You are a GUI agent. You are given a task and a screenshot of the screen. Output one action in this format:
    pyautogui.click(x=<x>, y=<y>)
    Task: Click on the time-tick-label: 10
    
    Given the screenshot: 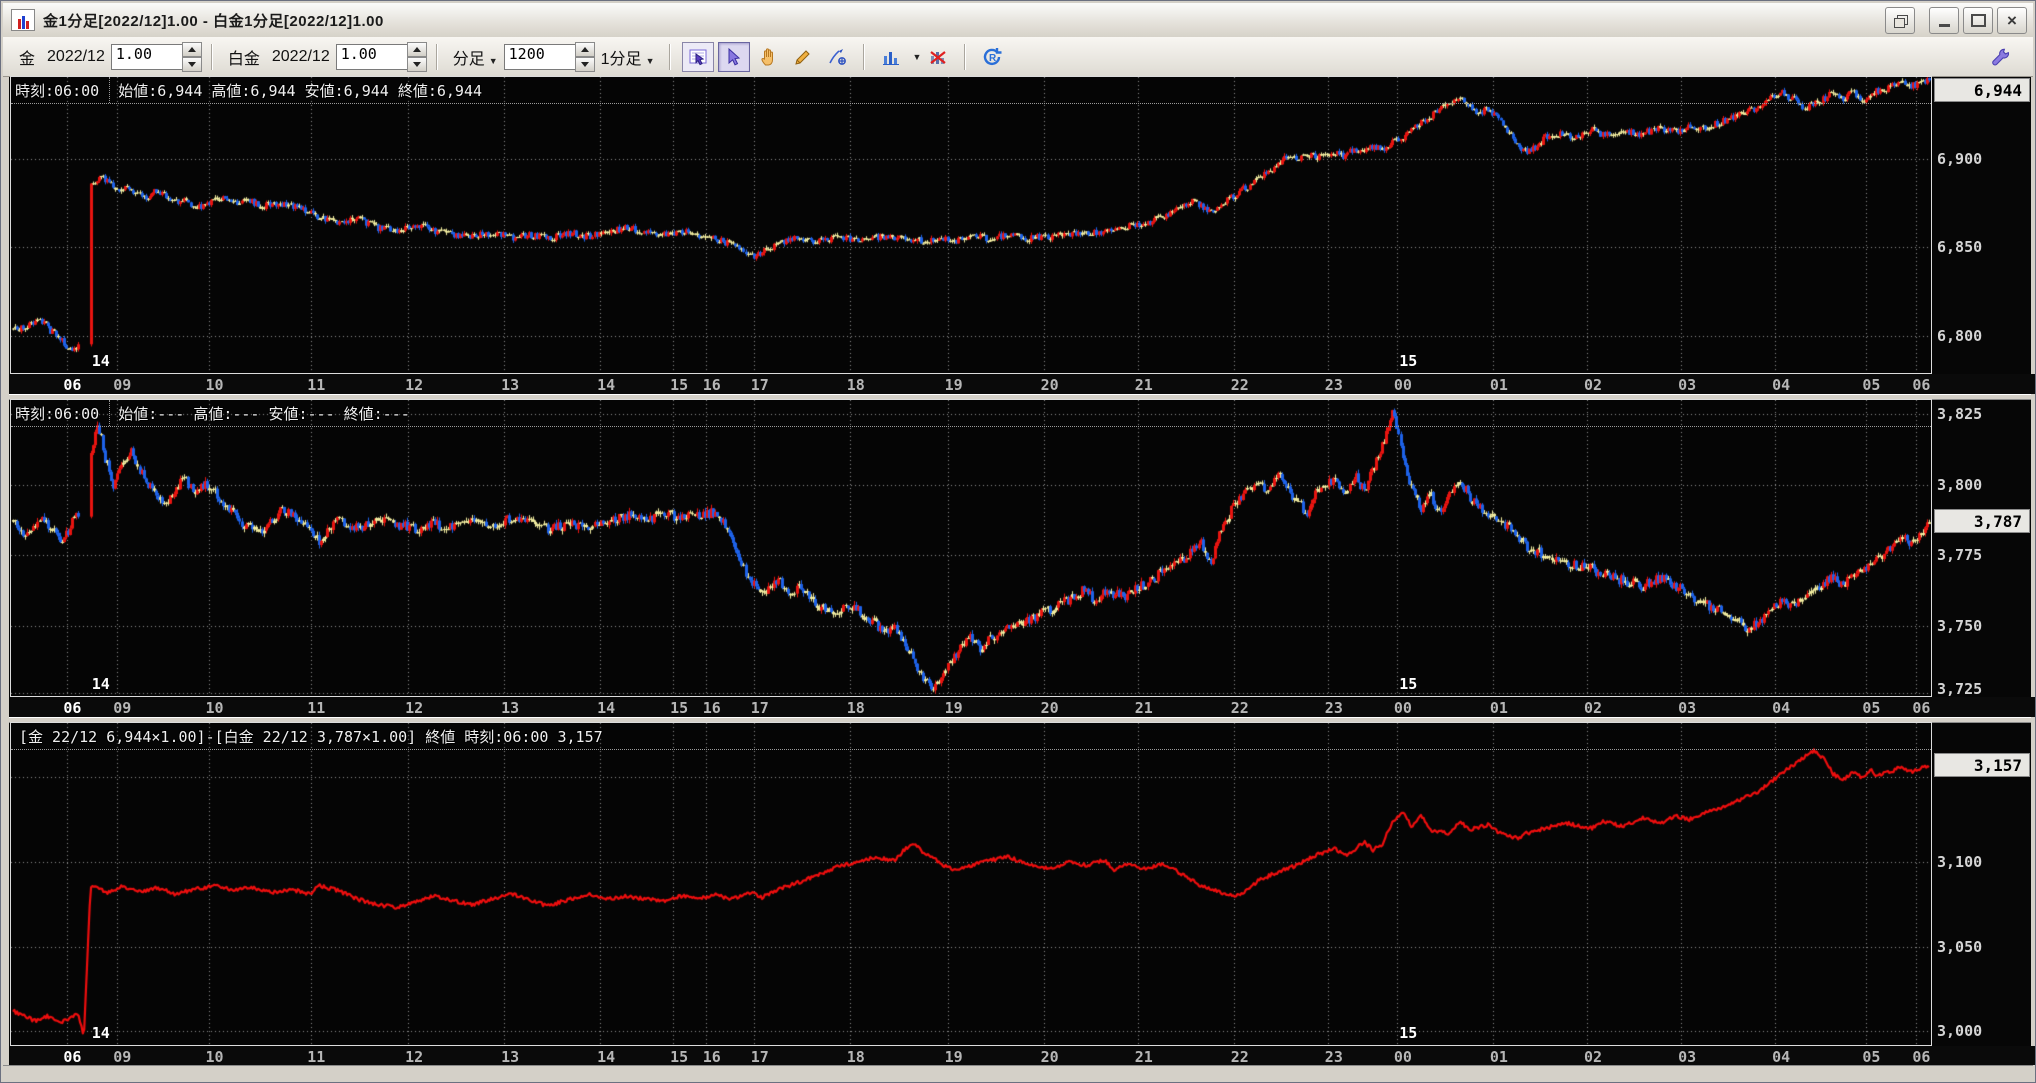 What is the action you would take?
    pyautogui.click(x=214, y=708)
    